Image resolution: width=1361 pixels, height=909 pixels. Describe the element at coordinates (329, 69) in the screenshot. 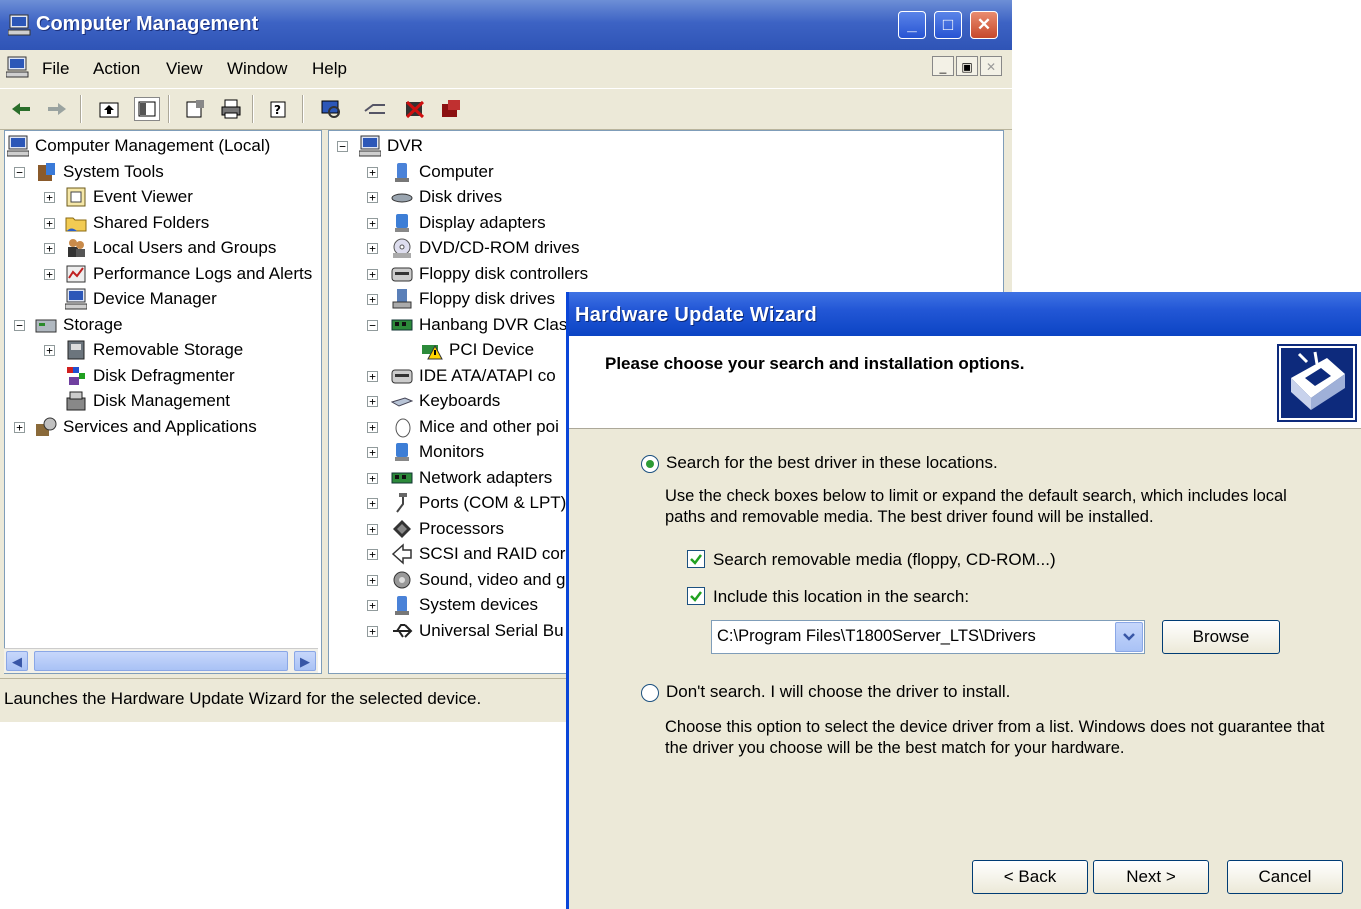

I see `menu-help: Help` at that location.